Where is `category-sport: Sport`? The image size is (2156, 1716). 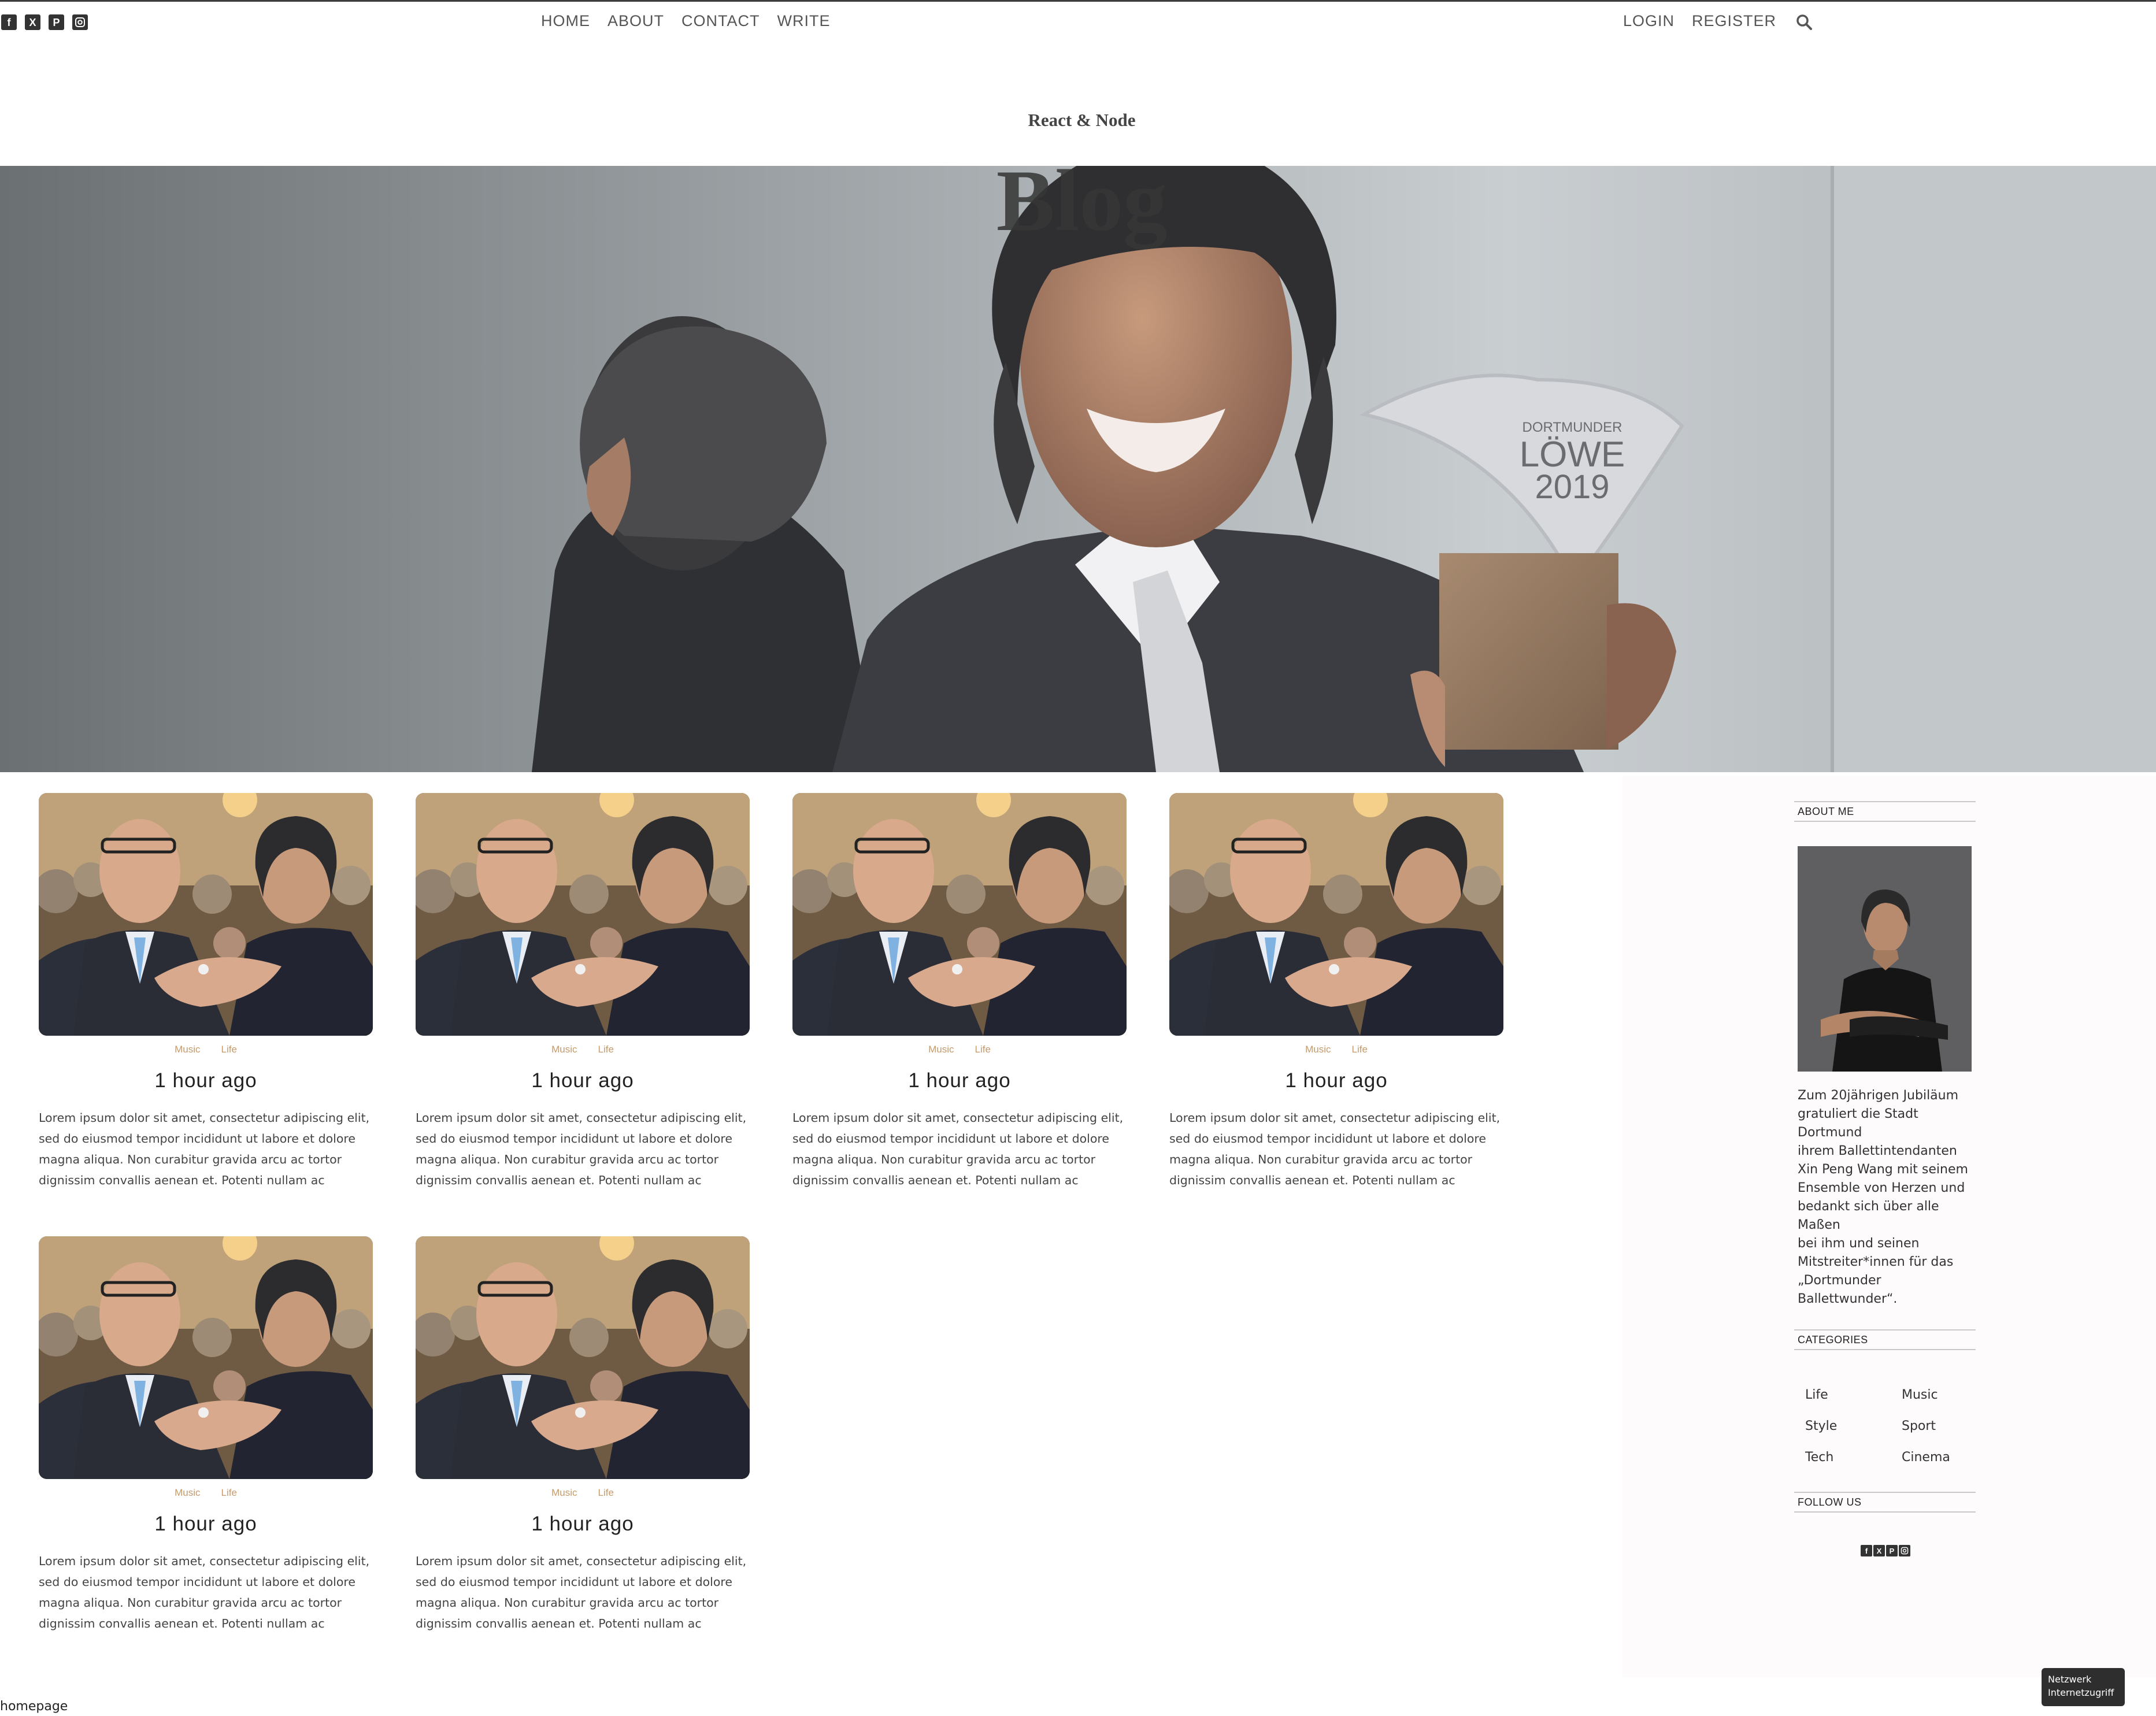
category-sport: Sport is located at coordinates (1940, 1426).